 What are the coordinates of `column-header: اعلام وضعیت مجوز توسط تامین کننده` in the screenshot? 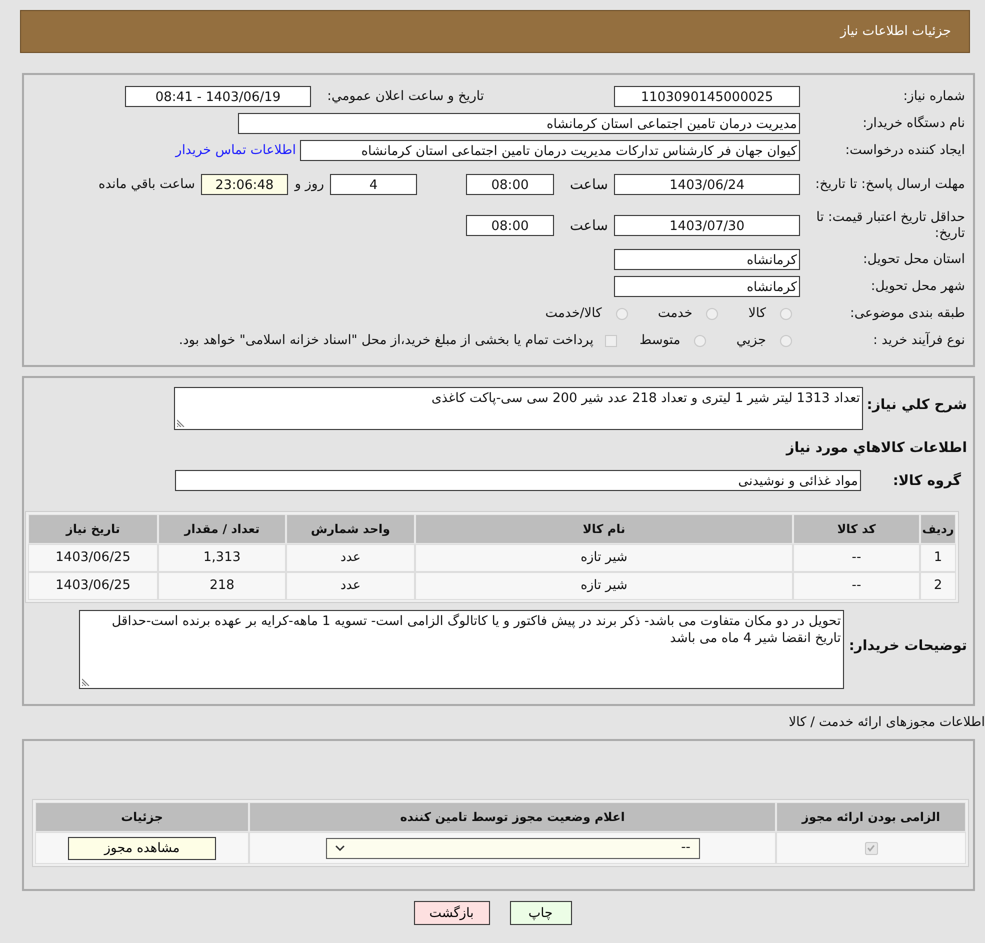 It's located at (512, 817).